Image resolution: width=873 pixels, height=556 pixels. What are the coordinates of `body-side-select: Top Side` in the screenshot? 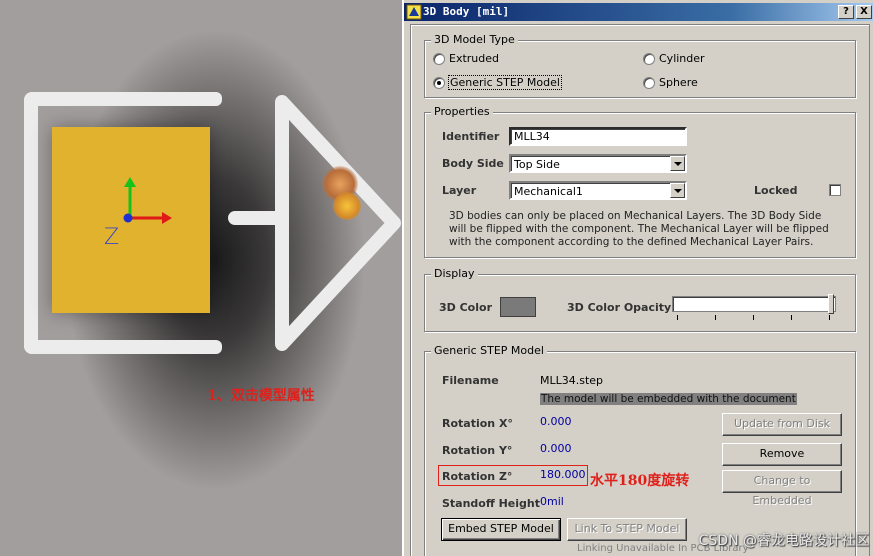 It's located at (598, 163).